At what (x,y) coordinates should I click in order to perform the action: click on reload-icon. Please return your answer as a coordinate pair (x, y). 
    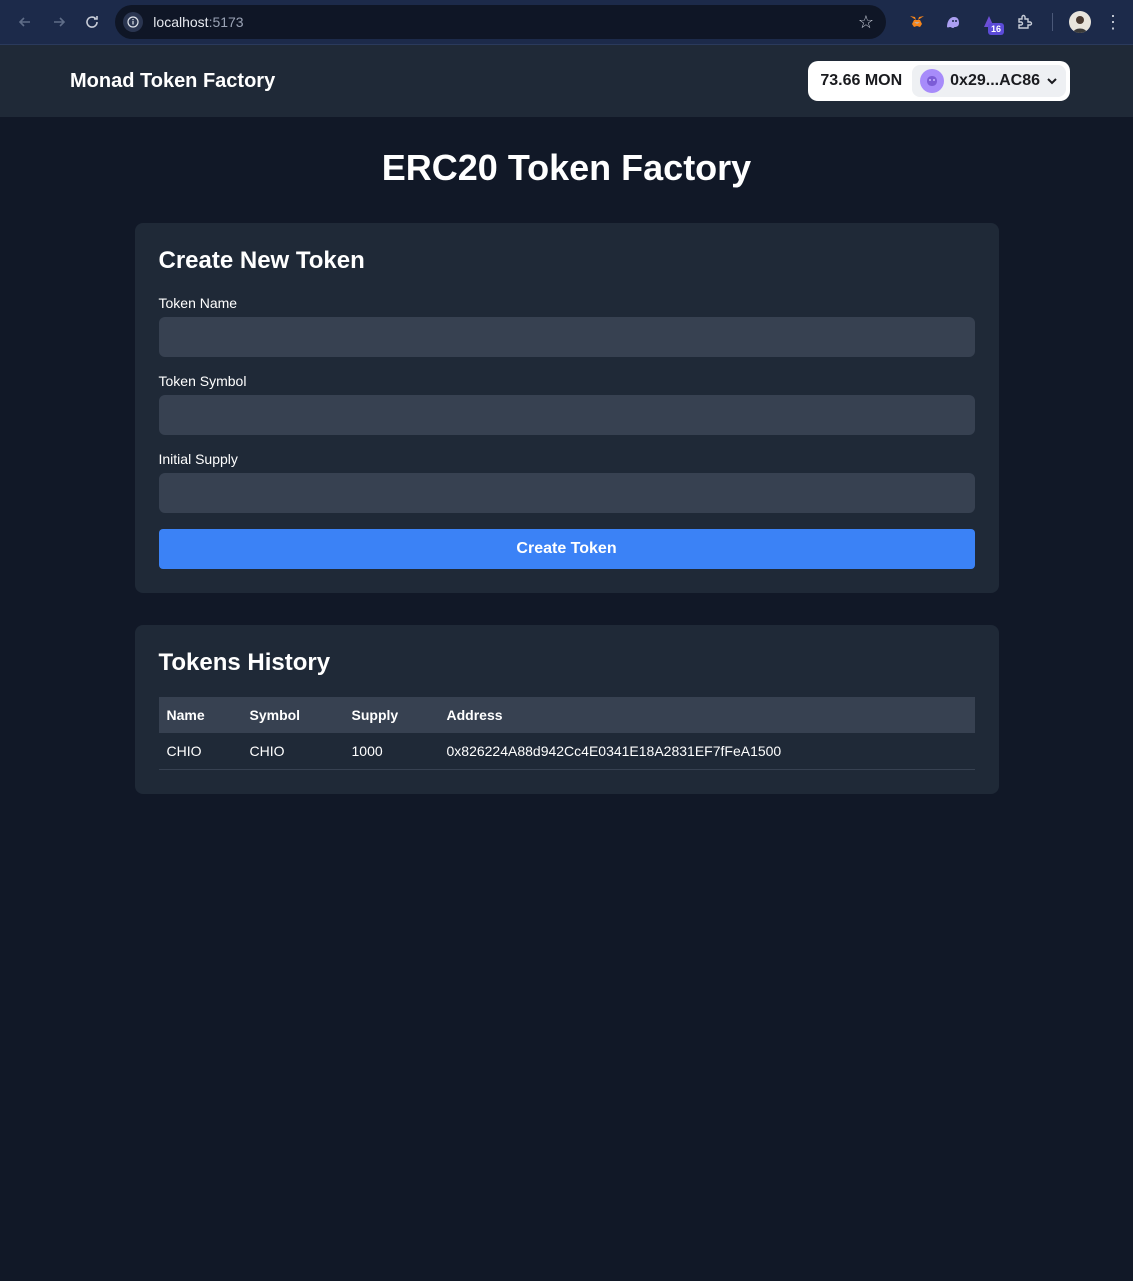
    Looking at the image, I should click on (92, 22).